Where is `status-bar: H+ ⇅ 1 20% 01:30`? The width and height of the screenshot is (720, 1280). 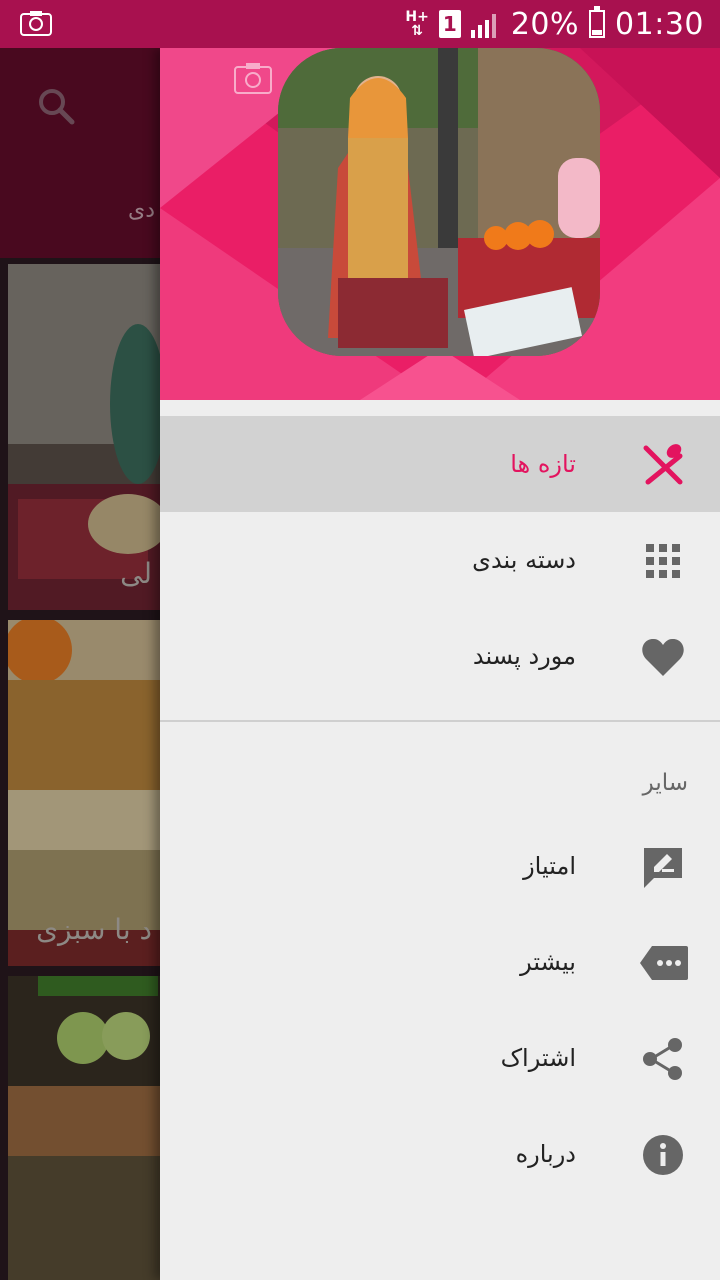
status-bar: H+ ⇅ 1 20% 01:30 is located at coordinates (360, 24).